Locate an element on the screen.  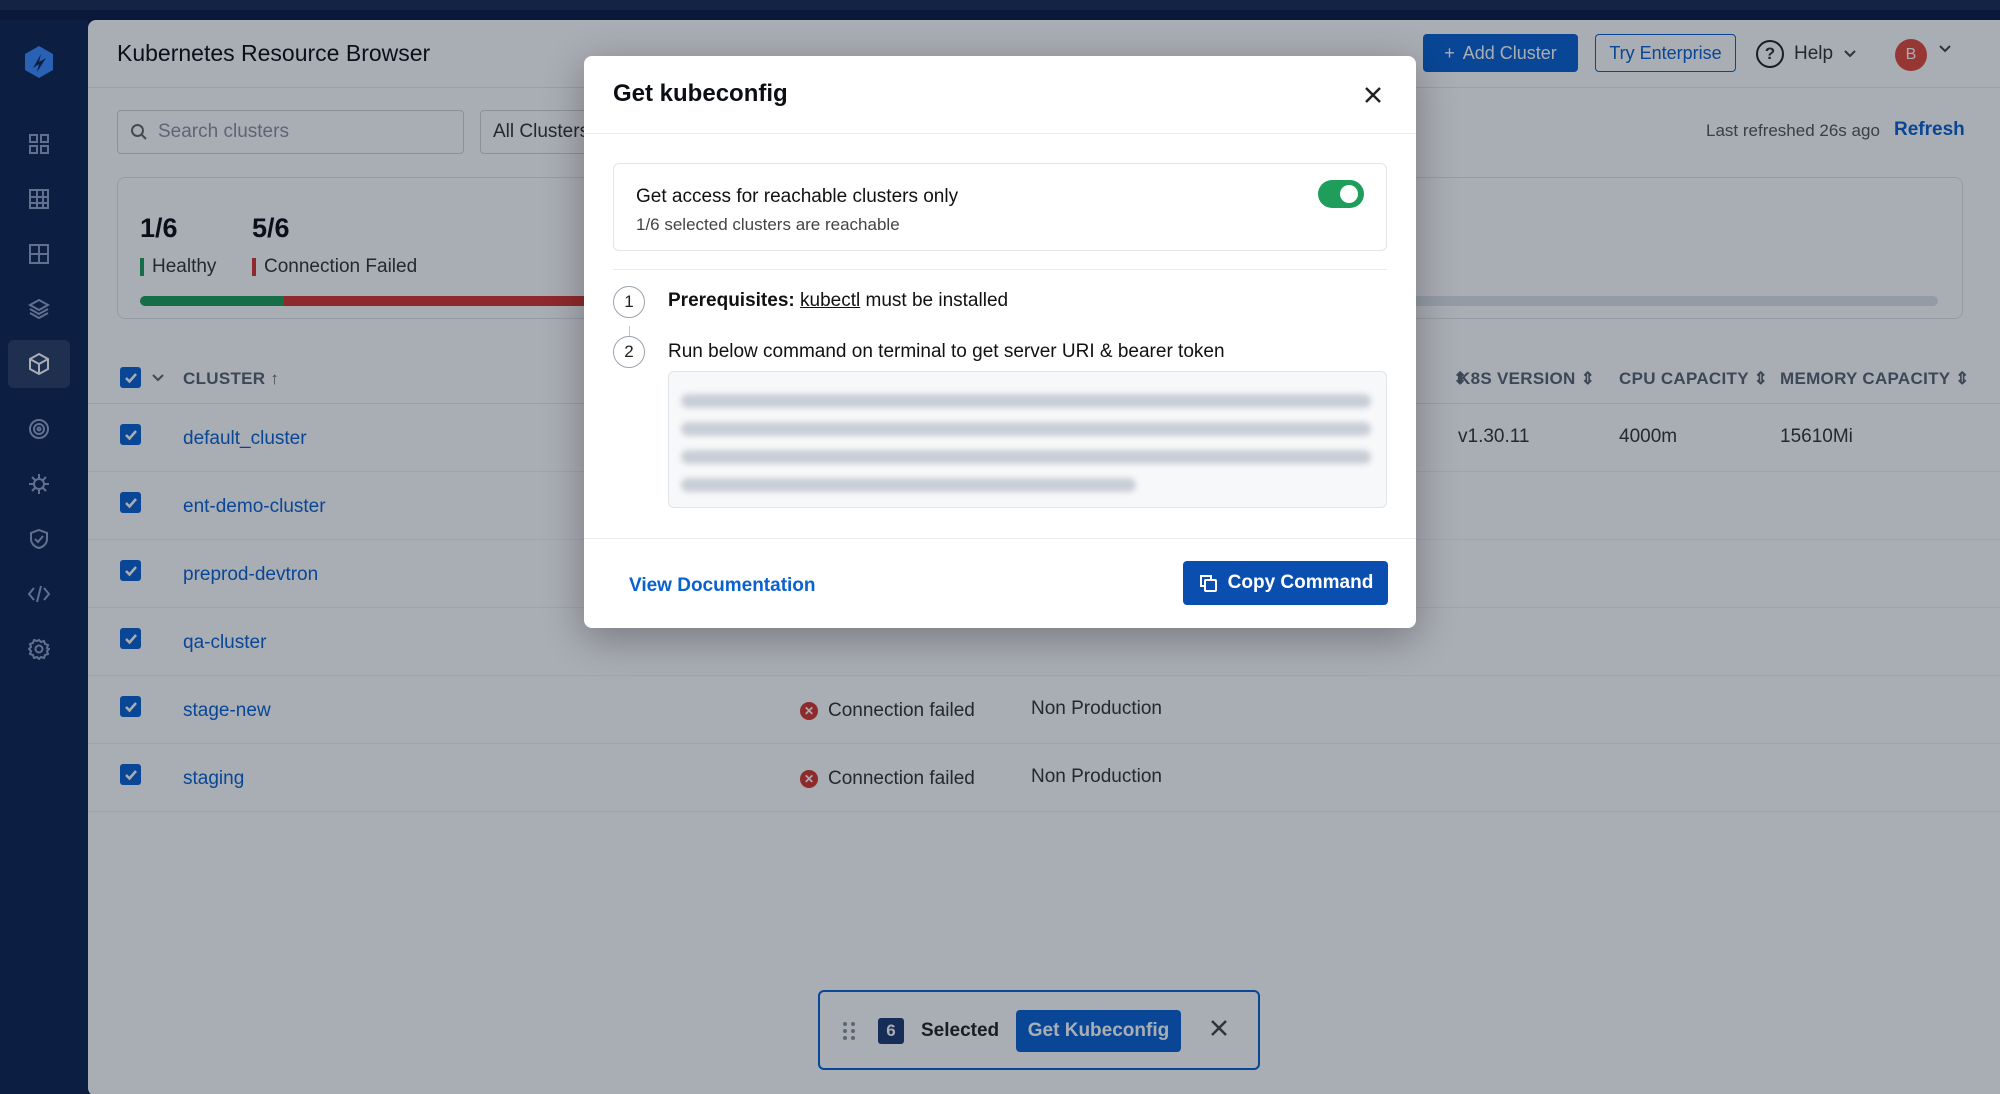
modal-title: Get kubeconfig is located at coordinates (700, 93).